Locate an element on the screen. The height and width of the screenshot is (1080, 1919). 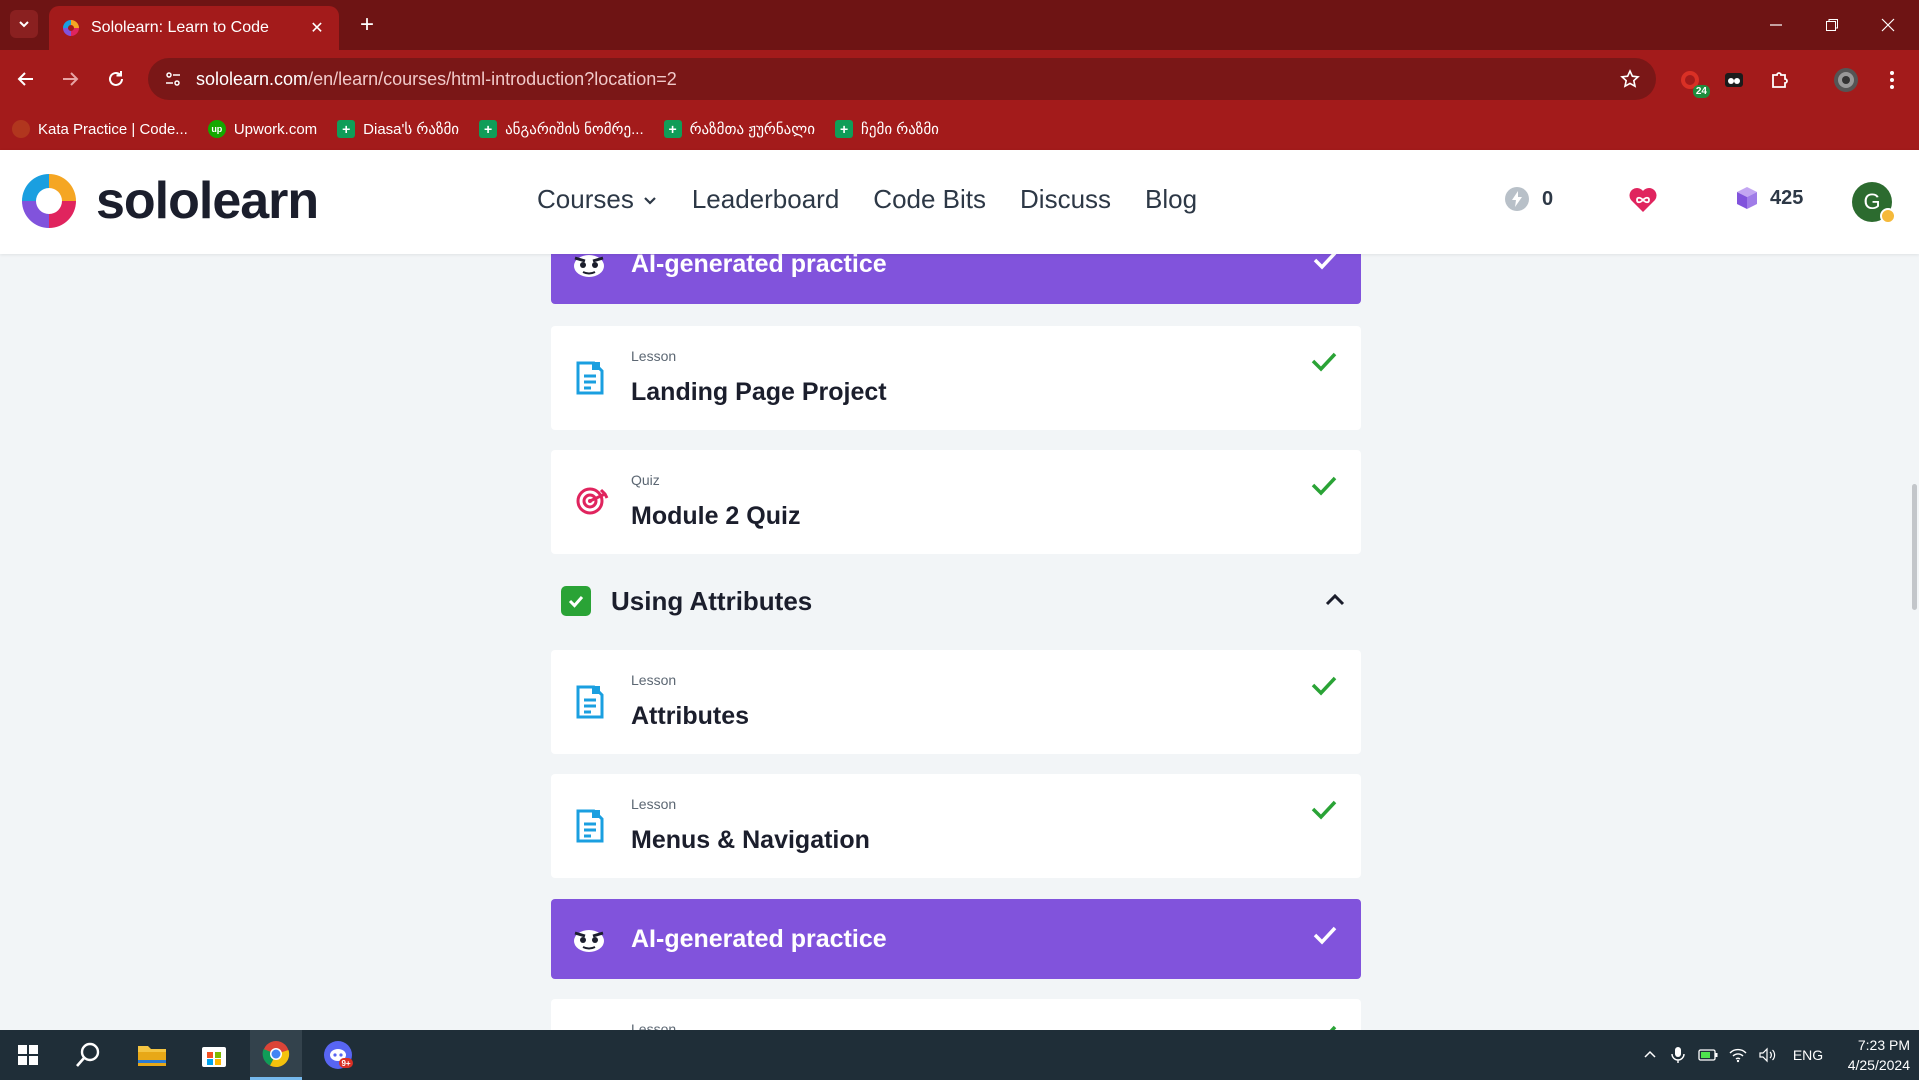
streak-counter: 0 is located at coordinates (1528, 199).